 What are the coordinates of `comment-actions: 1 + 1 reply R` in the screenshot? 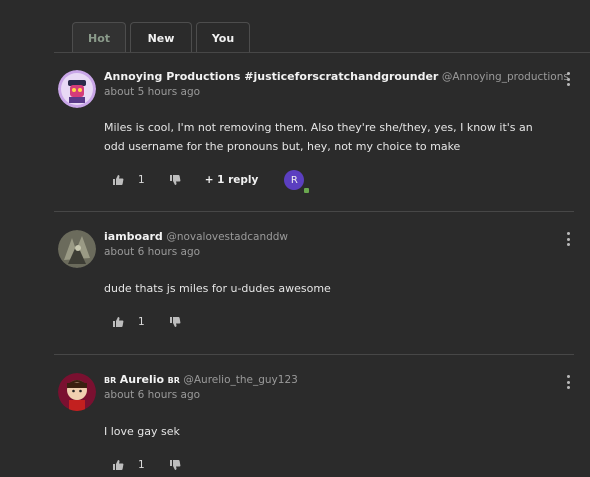 It's located at (211, 182).